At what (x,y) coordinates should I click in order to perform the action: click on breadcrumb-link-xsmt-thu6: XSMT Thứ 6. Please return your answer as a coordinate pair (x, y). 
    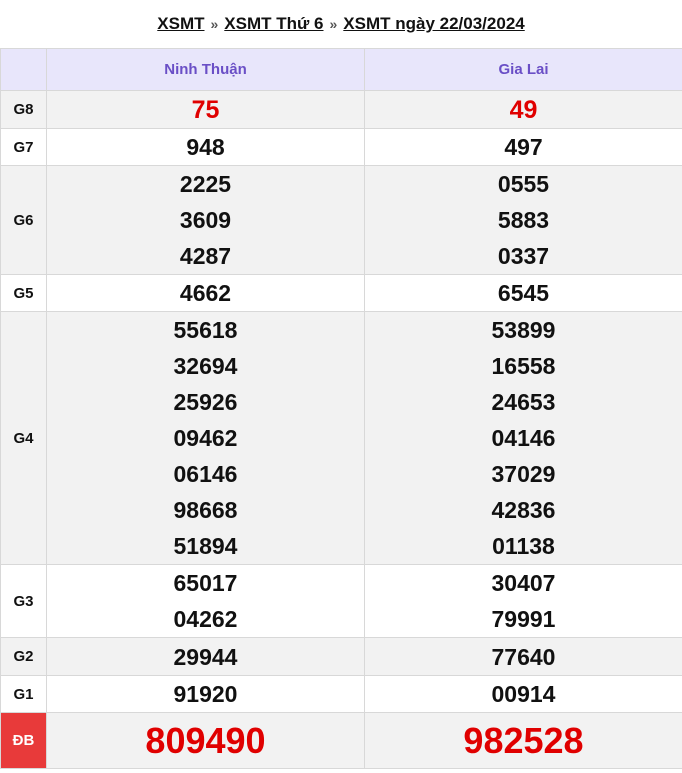
    Looking at the image, I should click on (273, 24).